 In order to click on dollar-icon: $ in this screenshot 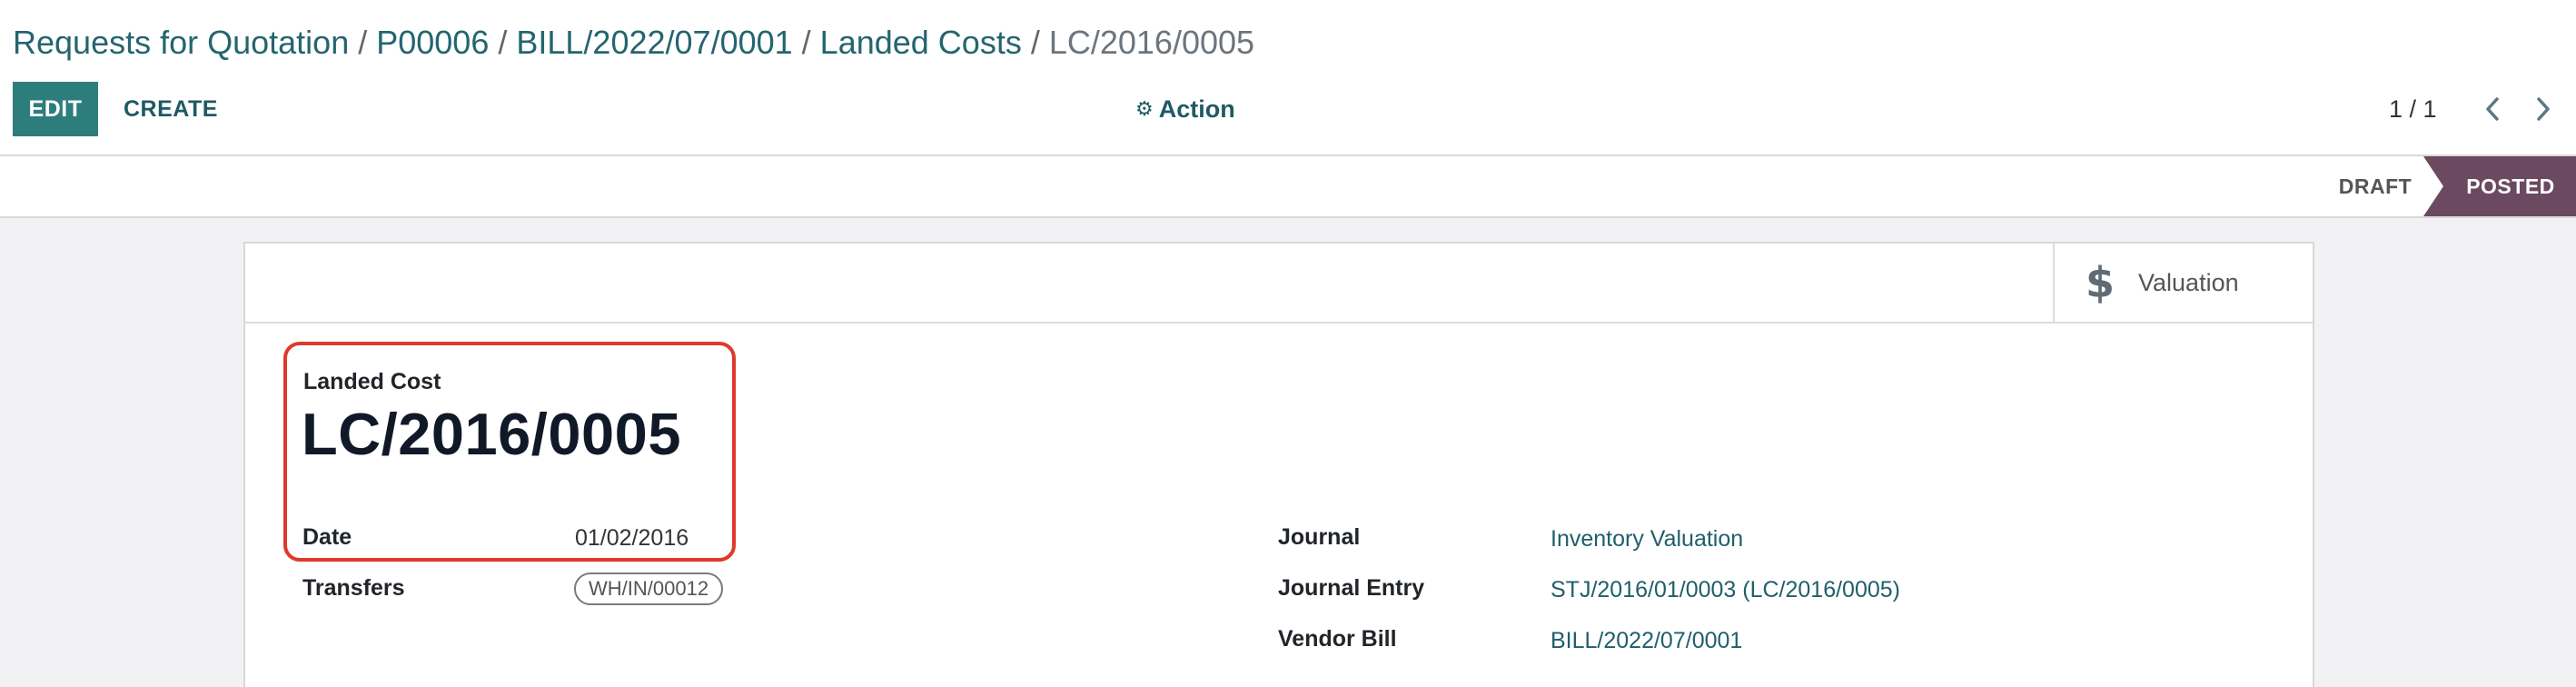, I will do `click(2100, 282)`.